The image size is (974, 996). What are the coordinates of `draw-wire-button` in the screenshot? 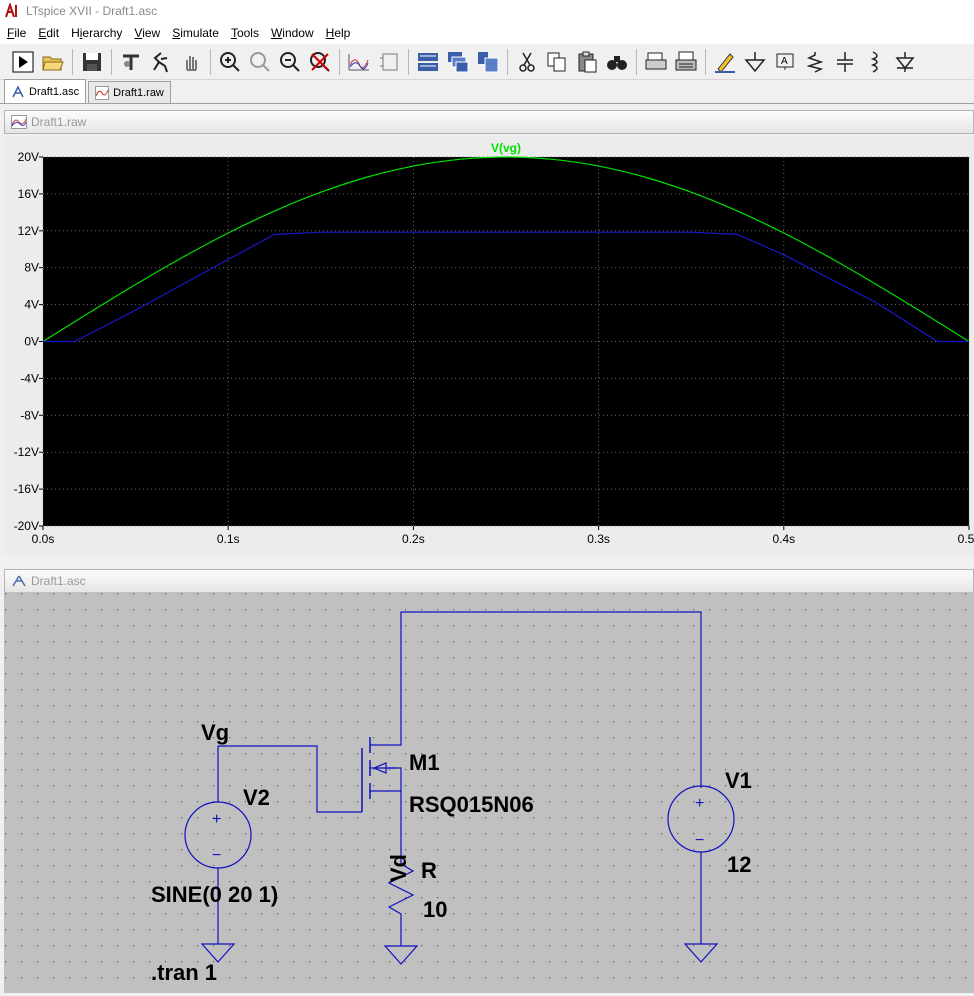 It's located at (725, 62).